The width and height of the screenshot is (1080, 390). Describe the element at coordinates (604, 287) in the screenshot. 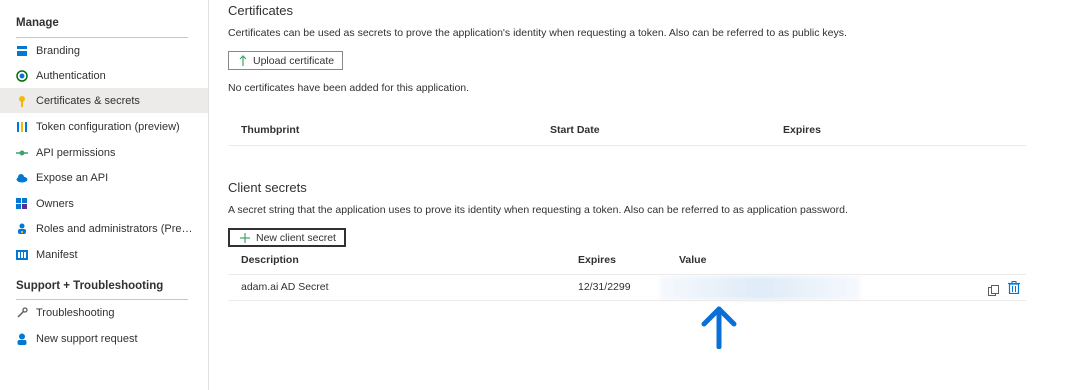

I see `secret-expires: 12/31/2299` at that location.